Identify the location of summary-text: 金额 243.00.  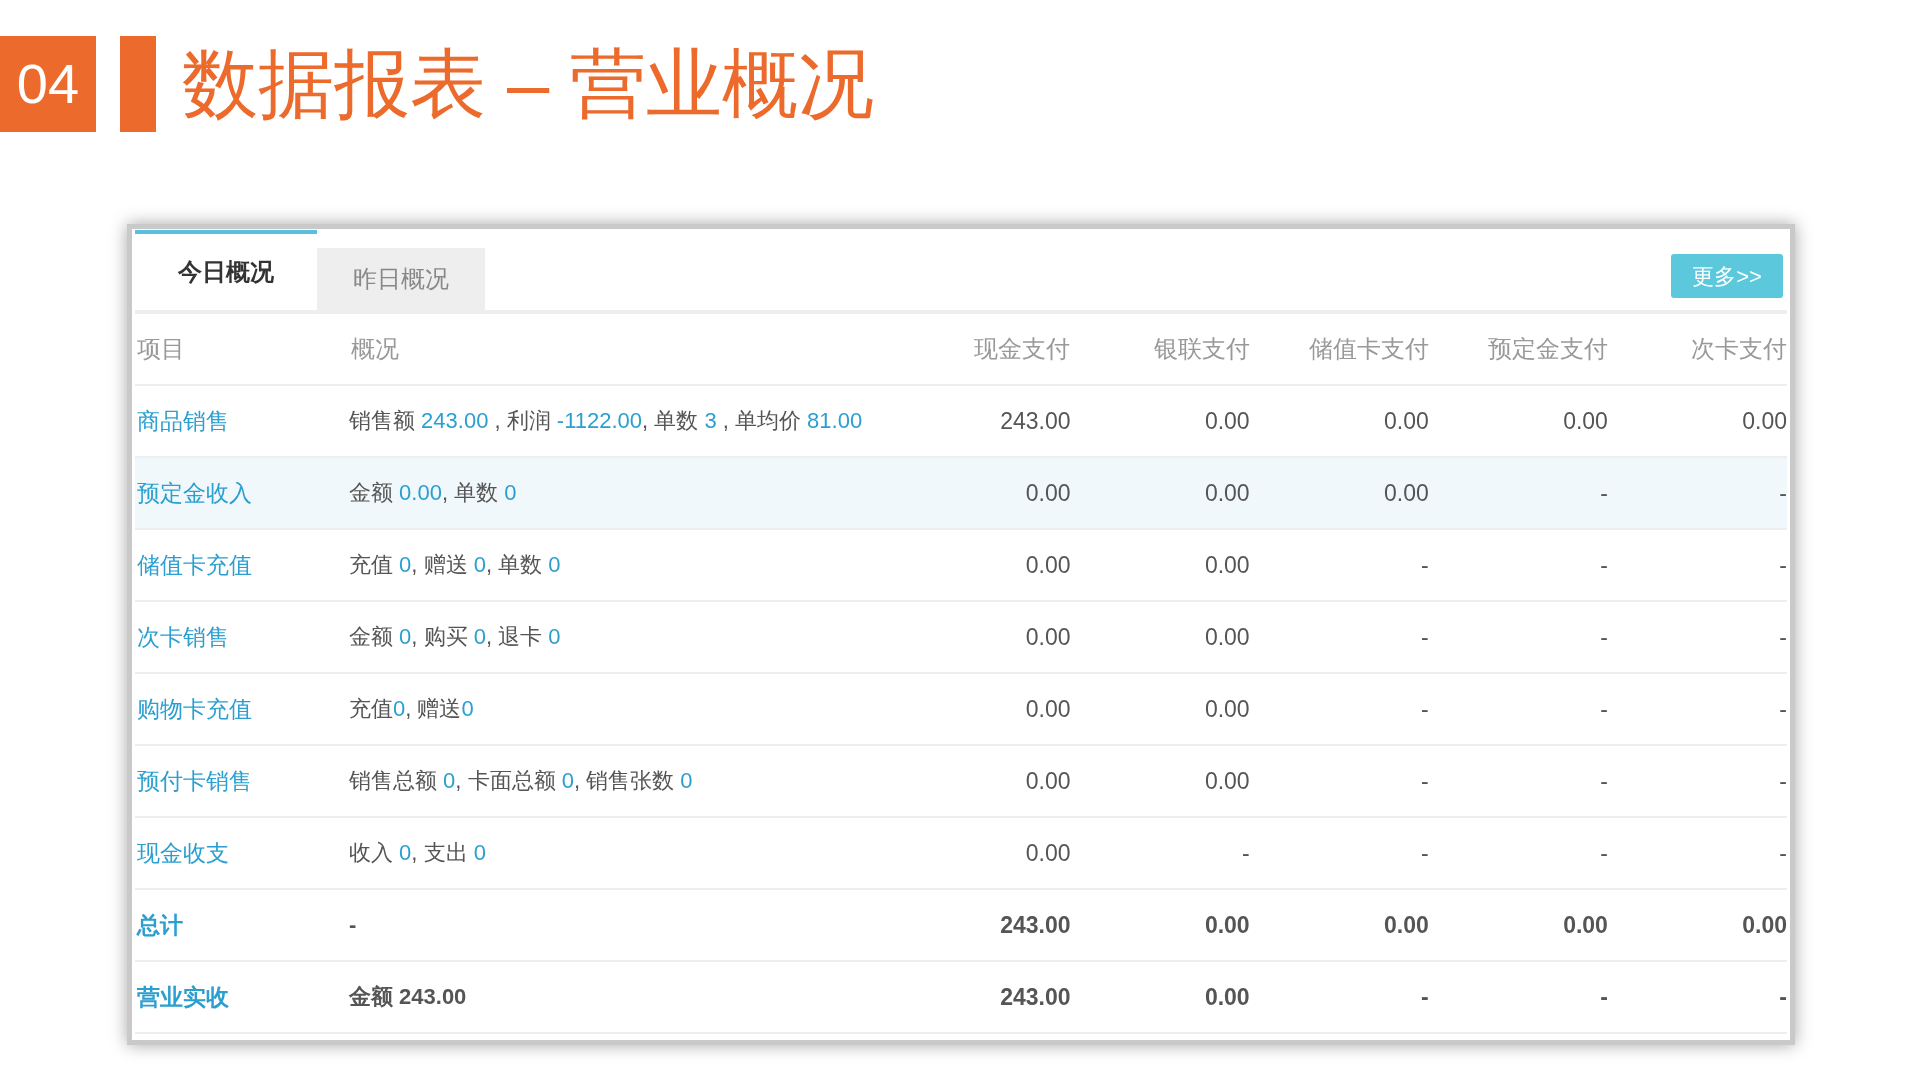
(407, 996).